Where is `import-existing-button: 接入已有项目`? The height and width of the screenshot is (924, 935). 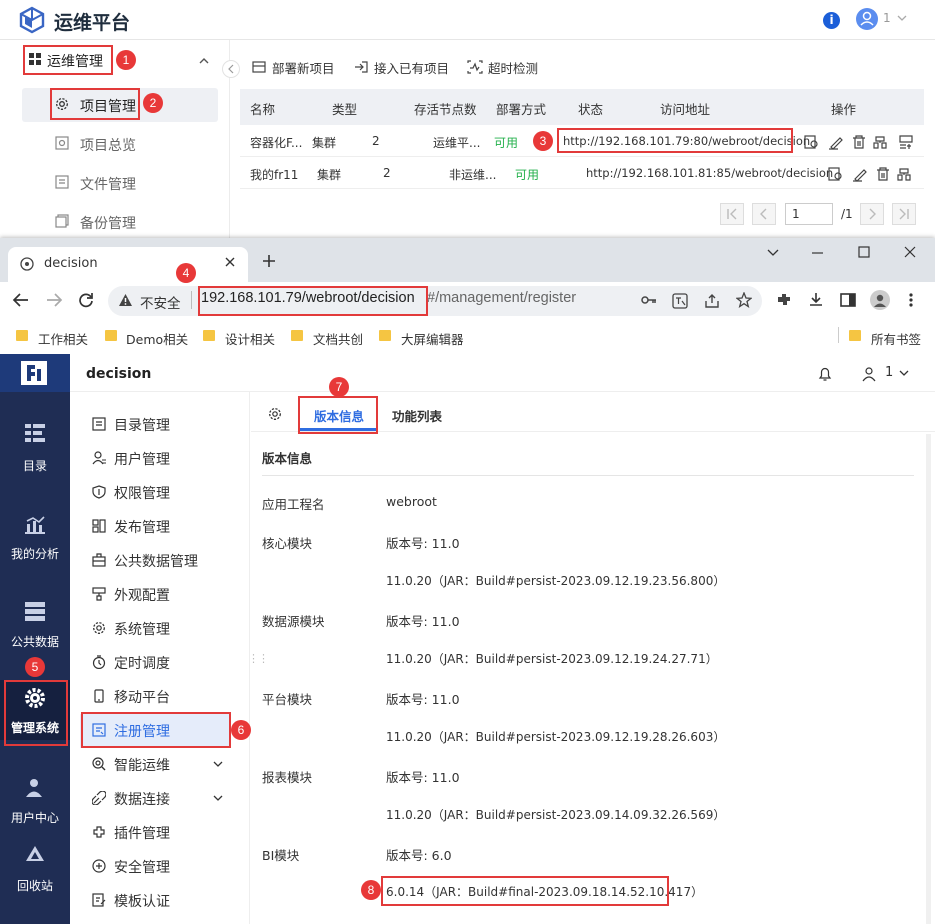
import-existing-button: 接入已有项目 is located at coordinates (411, 67).